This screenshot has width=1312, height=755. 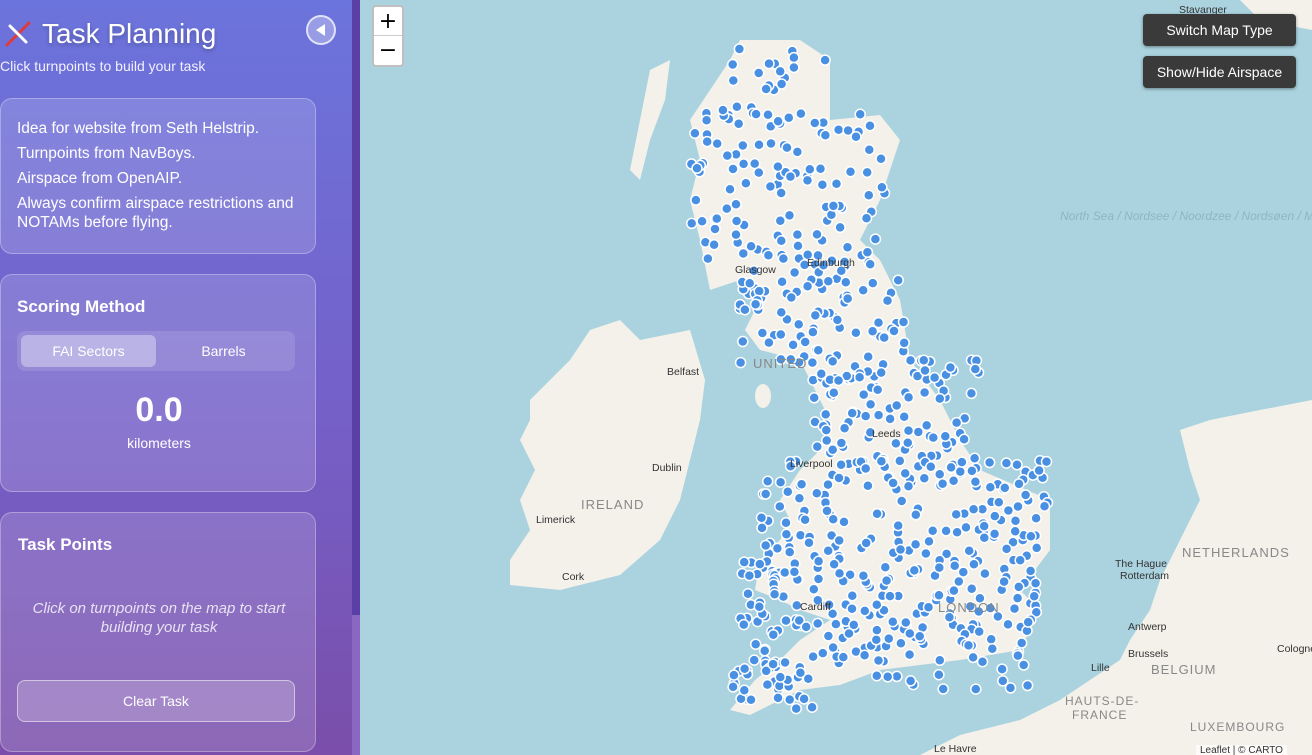 I want to click on collapse-sidebar-button, so click(x=321, y=30).